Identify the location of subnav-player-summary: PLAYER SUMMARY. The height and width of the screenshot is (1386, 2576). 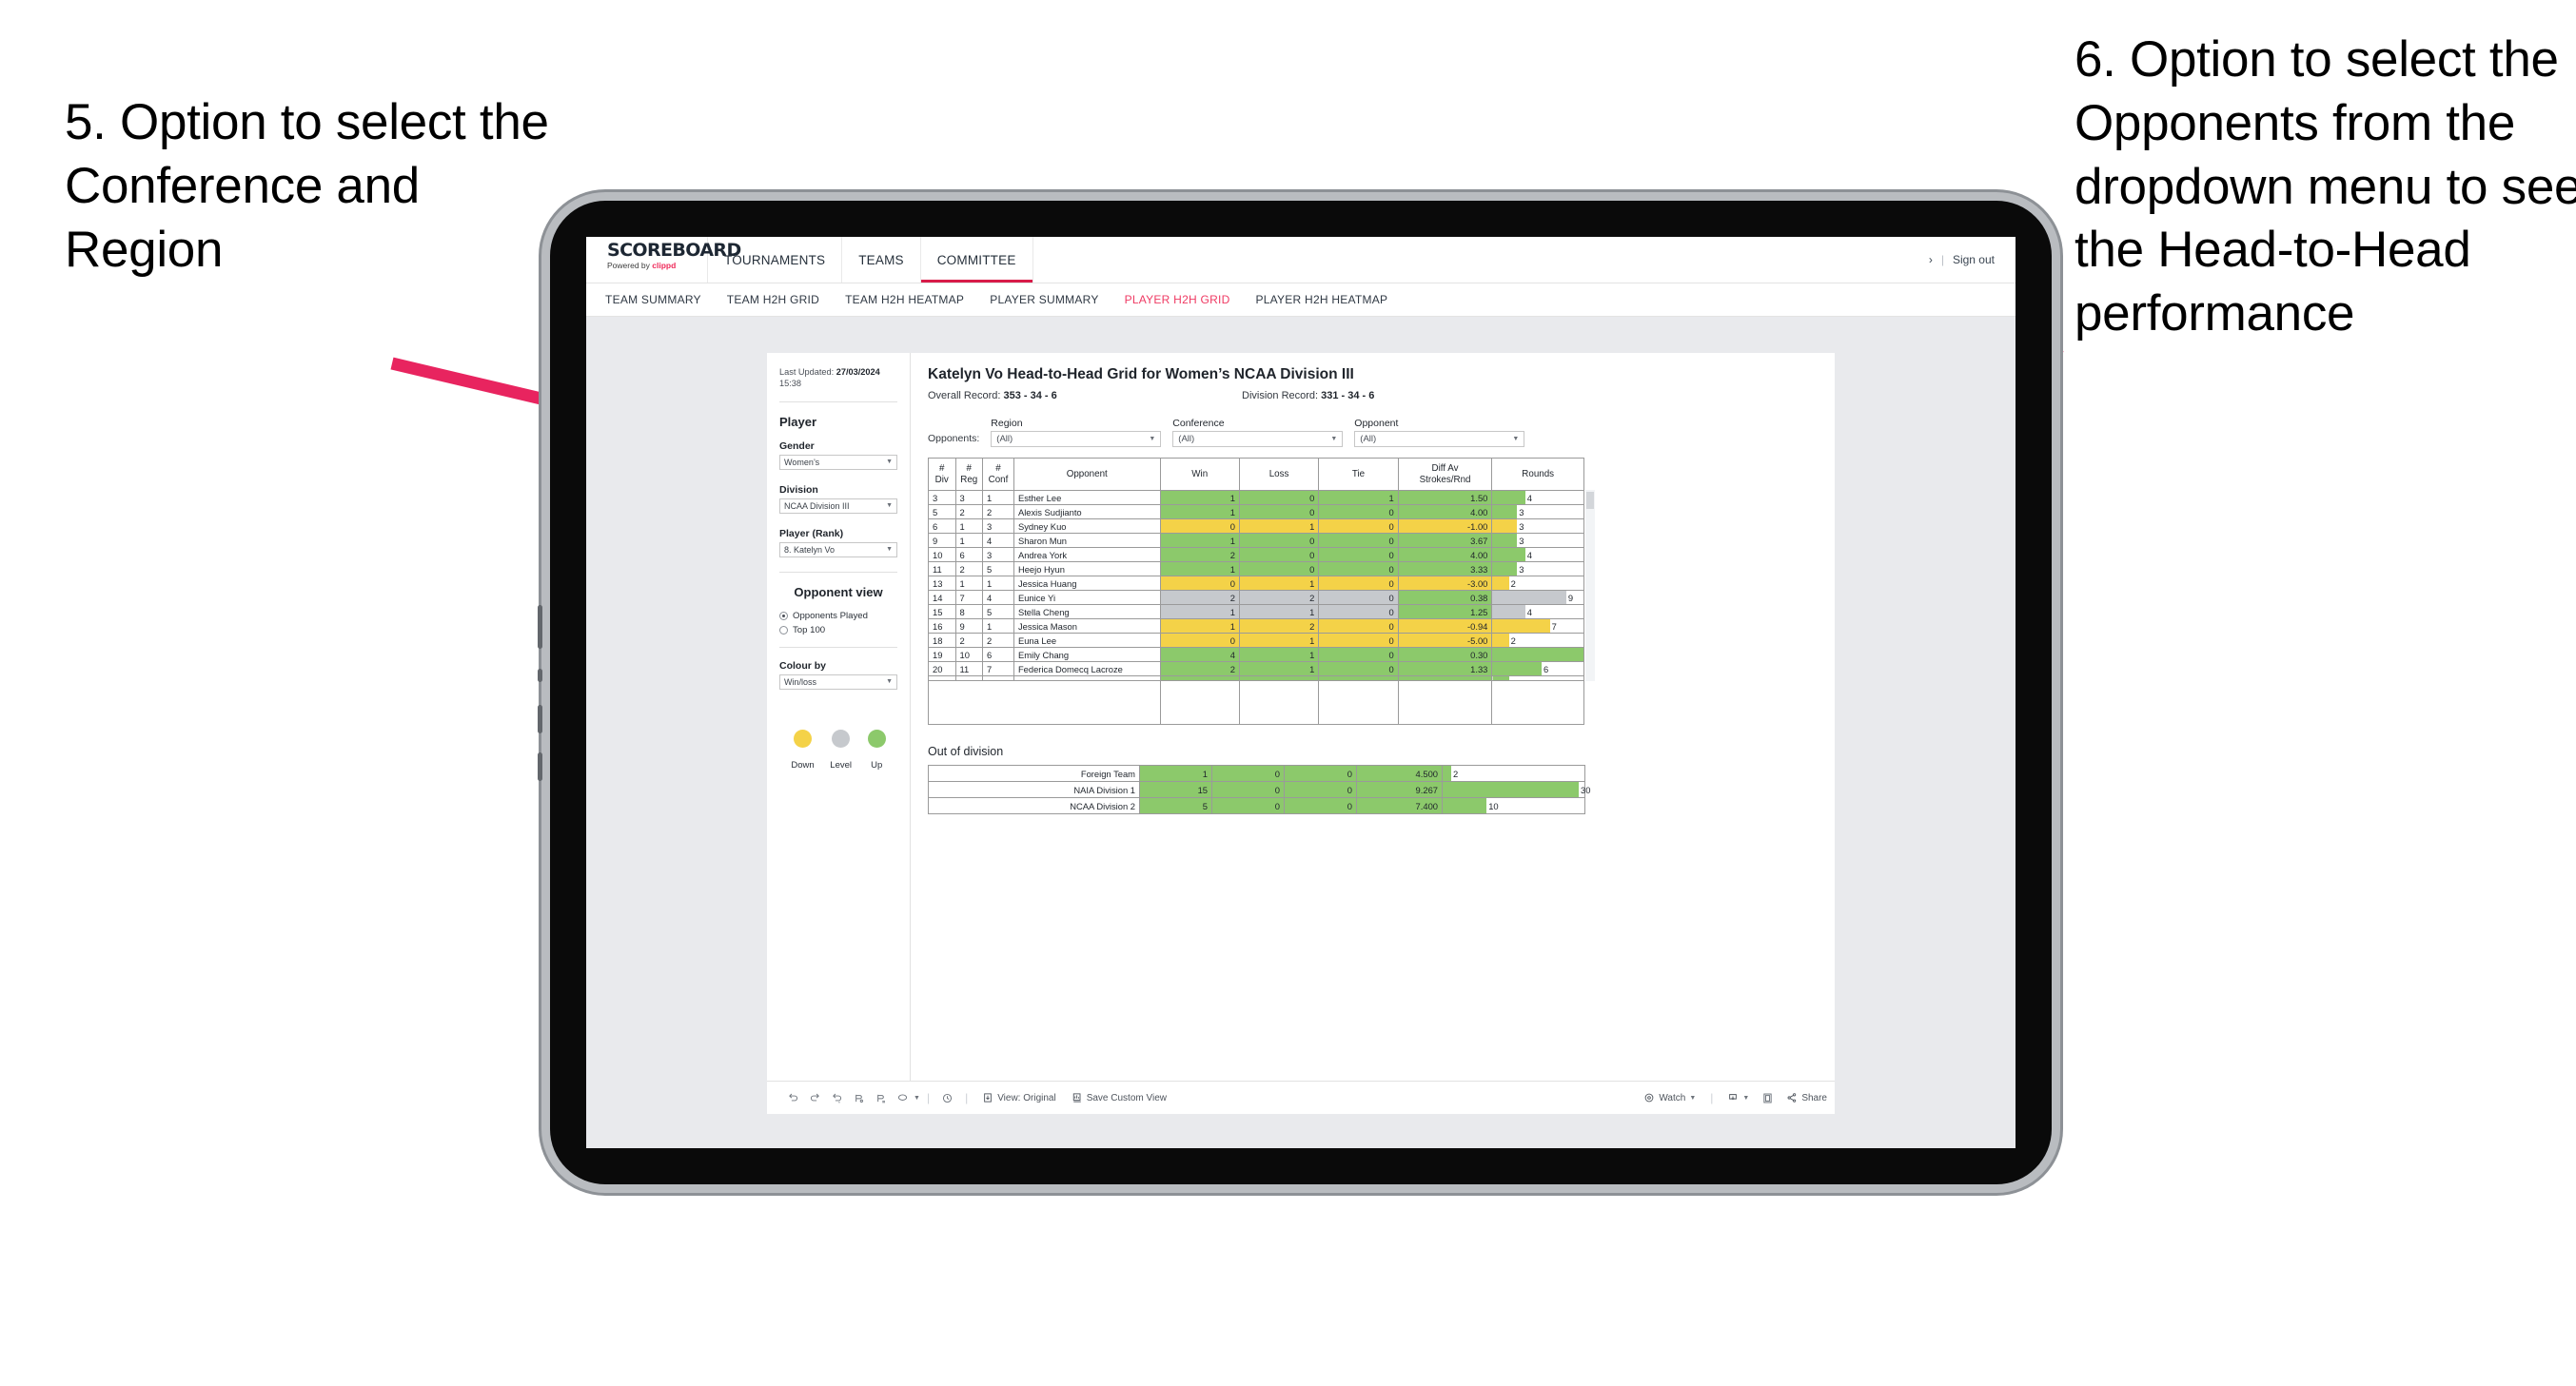
(1044, 299).